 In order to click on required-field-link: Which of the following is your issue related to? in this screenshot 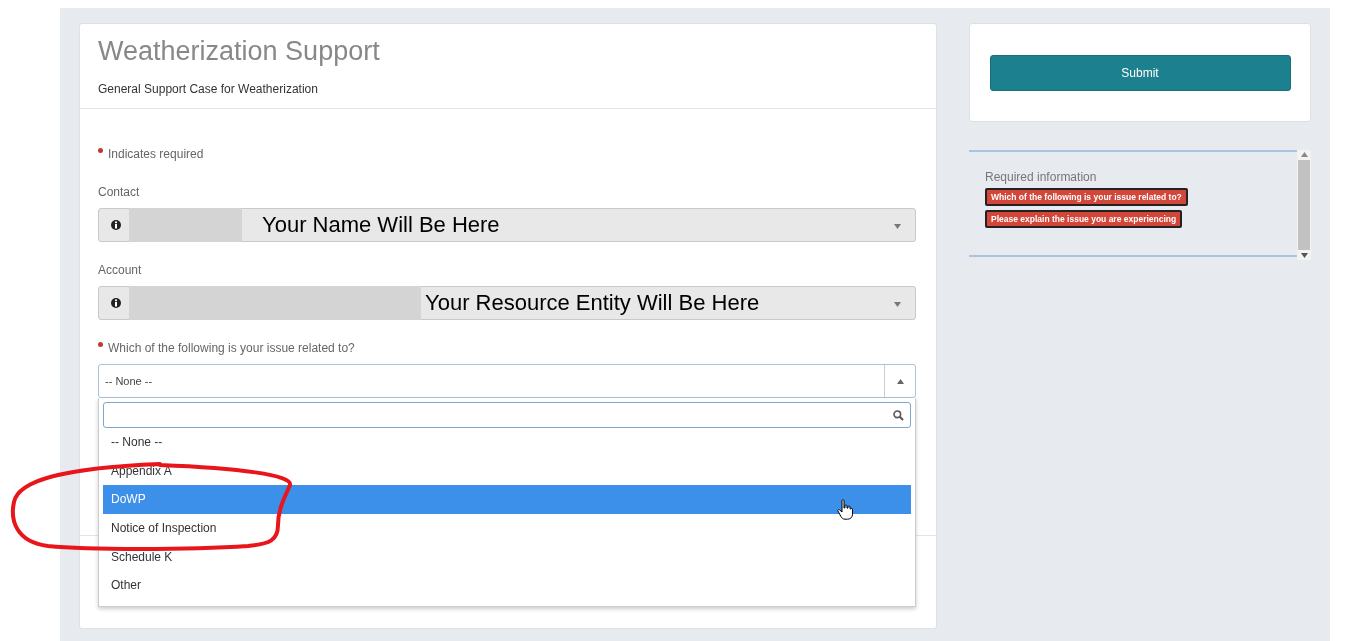, I will do `click(1086, 197)`.